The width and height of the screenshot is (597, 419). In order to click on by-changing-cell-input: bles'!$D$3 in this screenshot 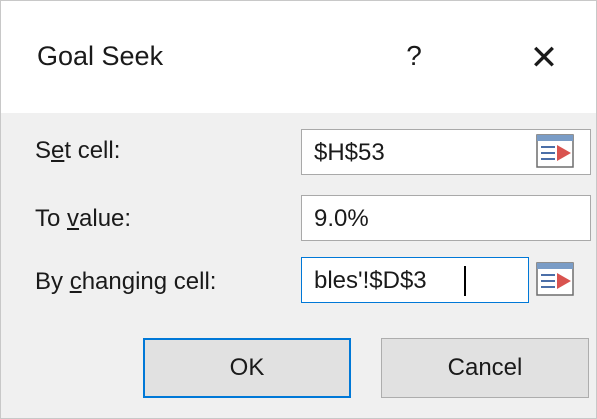, I will do `click(415, 280)`.